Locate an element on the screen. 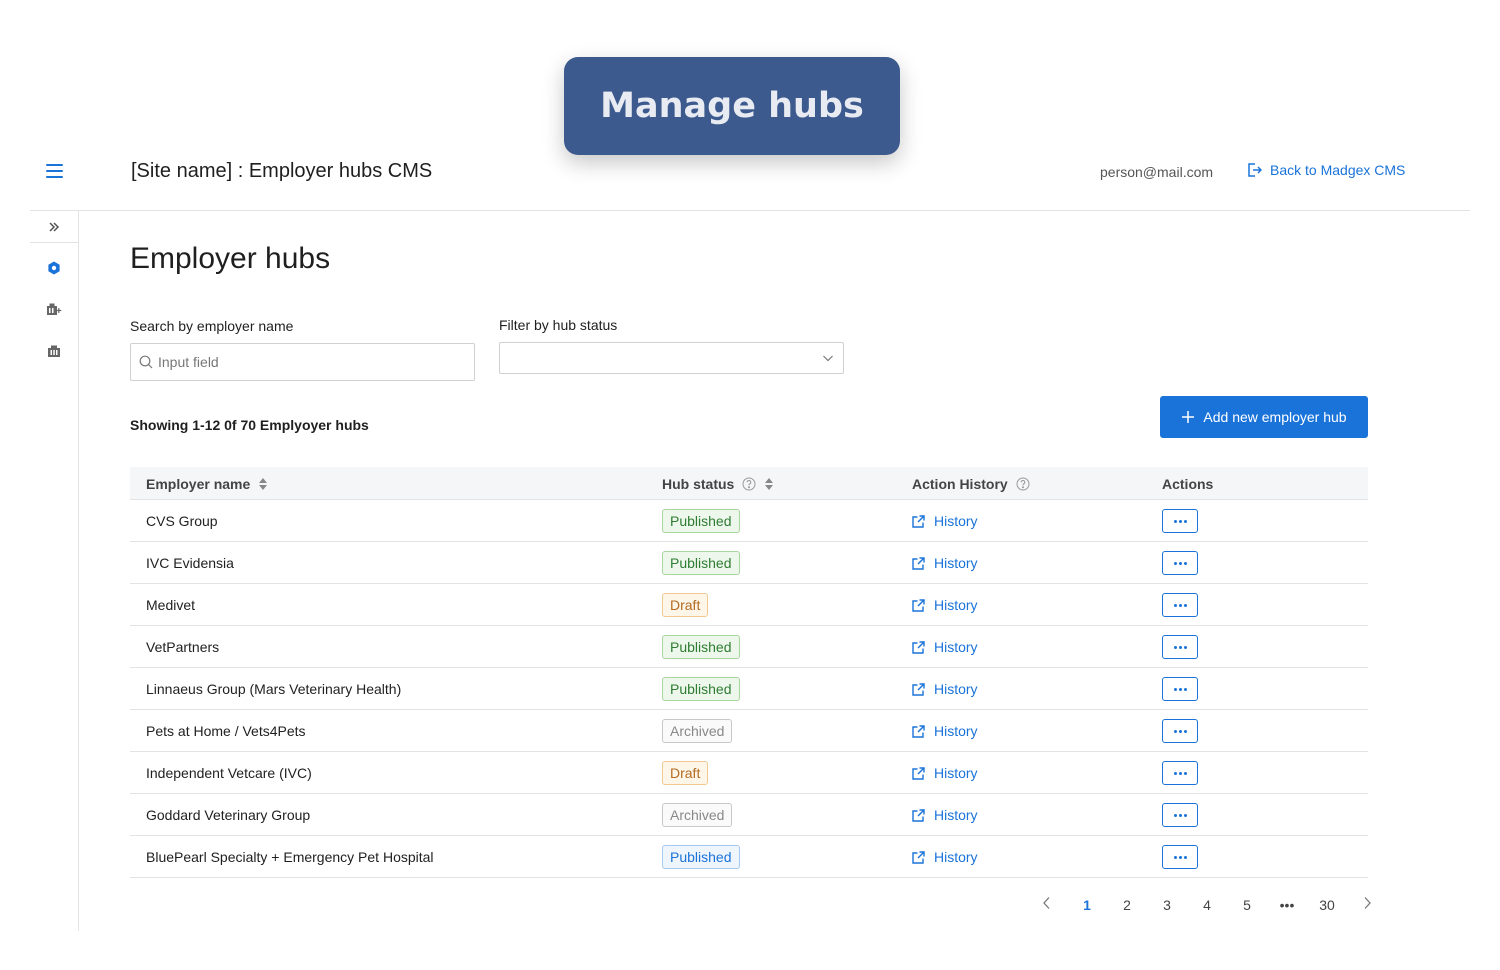 Image resolution: width=1500 pixels, height=970 pixels. hub-icon is located at coordinates (54, 268).